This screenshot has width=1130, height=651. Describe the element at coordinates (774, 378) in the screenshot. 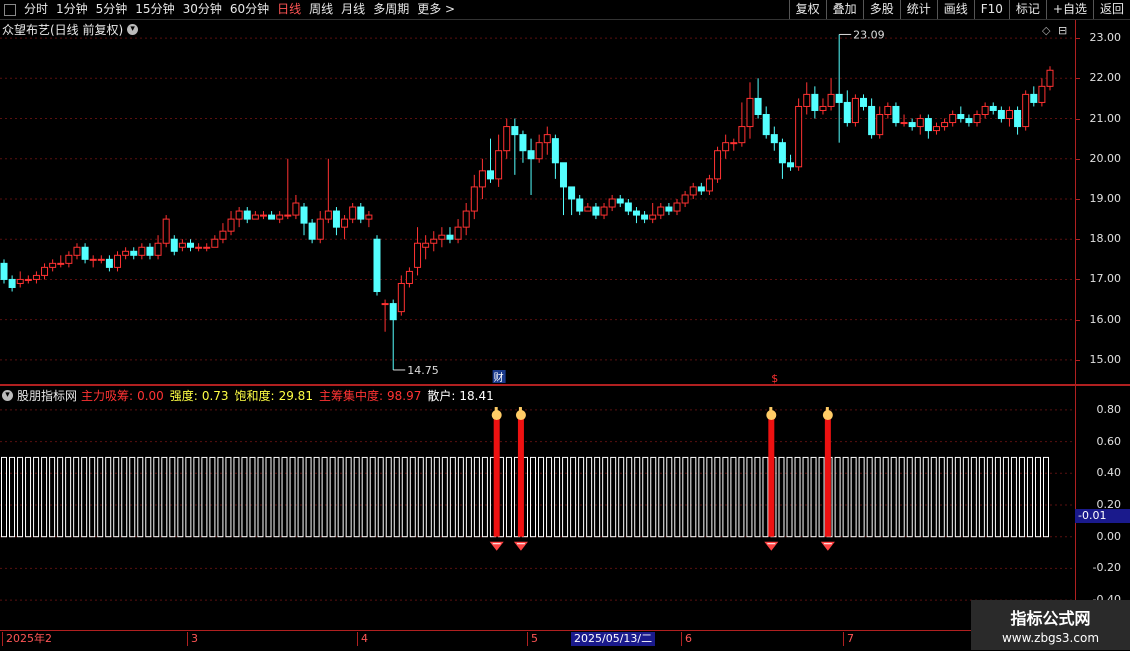

I see `dollar-marker: $` at that location.